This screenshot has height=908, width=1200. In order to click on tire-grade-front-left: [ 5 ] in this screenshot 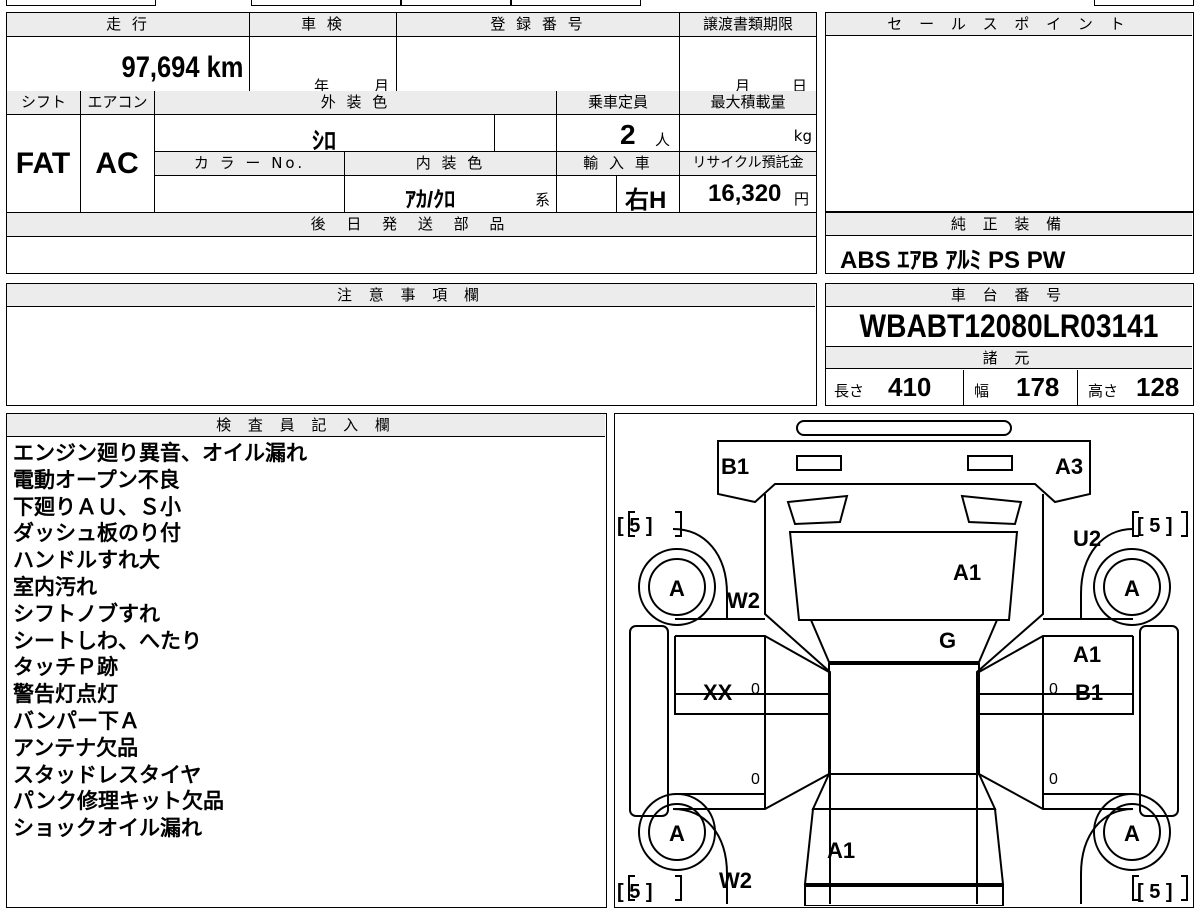, I will do `click(635, 526)`.